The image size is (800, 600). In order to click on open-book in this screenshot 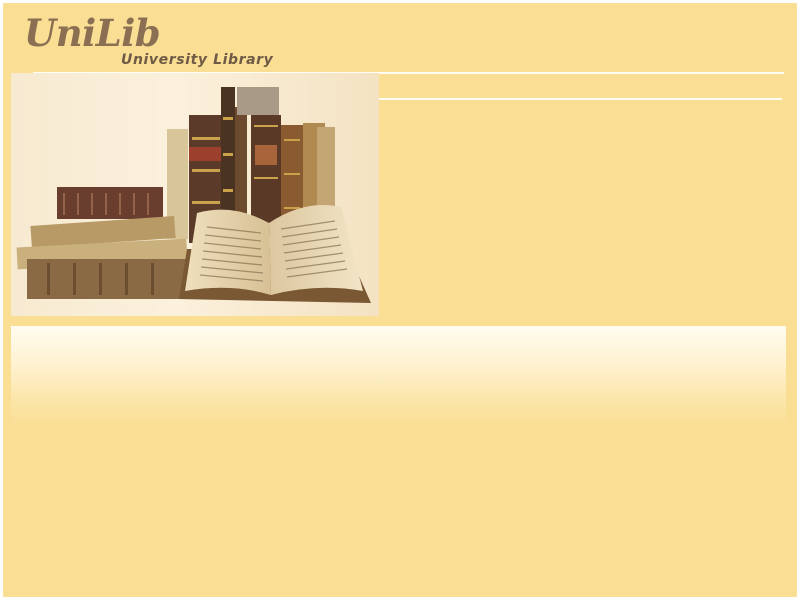, I will do `click(275, 254)`.